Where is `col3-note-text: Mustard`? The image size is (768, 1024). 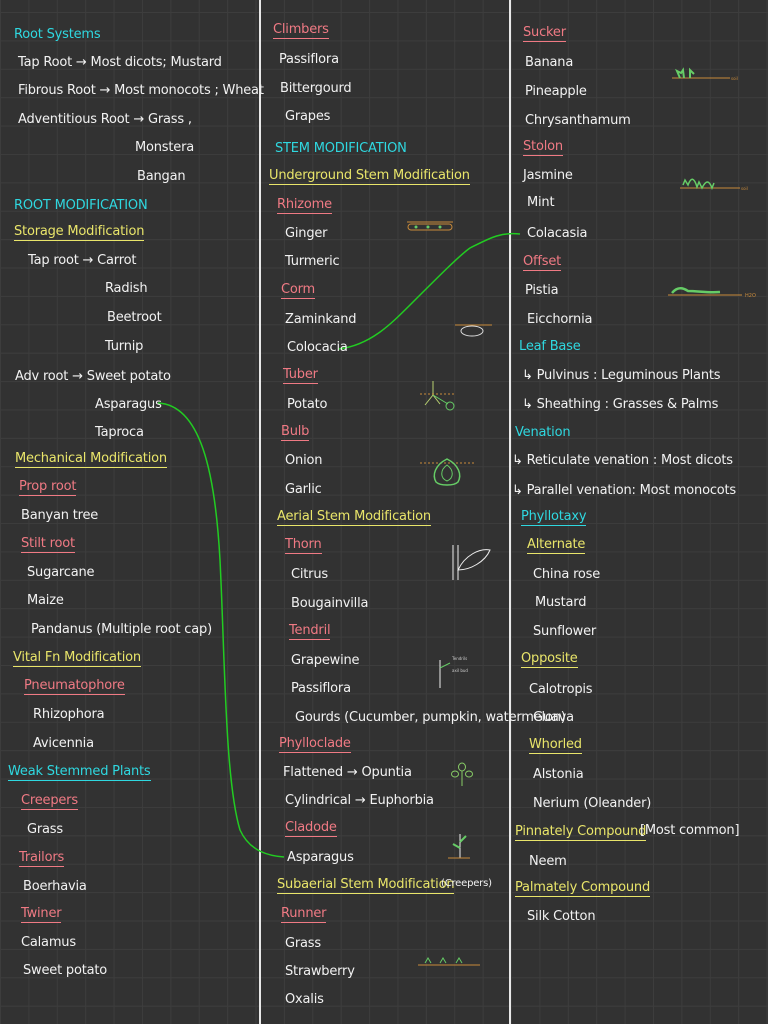 col3-note-text: Mustard is located at coordinates (561, 602).